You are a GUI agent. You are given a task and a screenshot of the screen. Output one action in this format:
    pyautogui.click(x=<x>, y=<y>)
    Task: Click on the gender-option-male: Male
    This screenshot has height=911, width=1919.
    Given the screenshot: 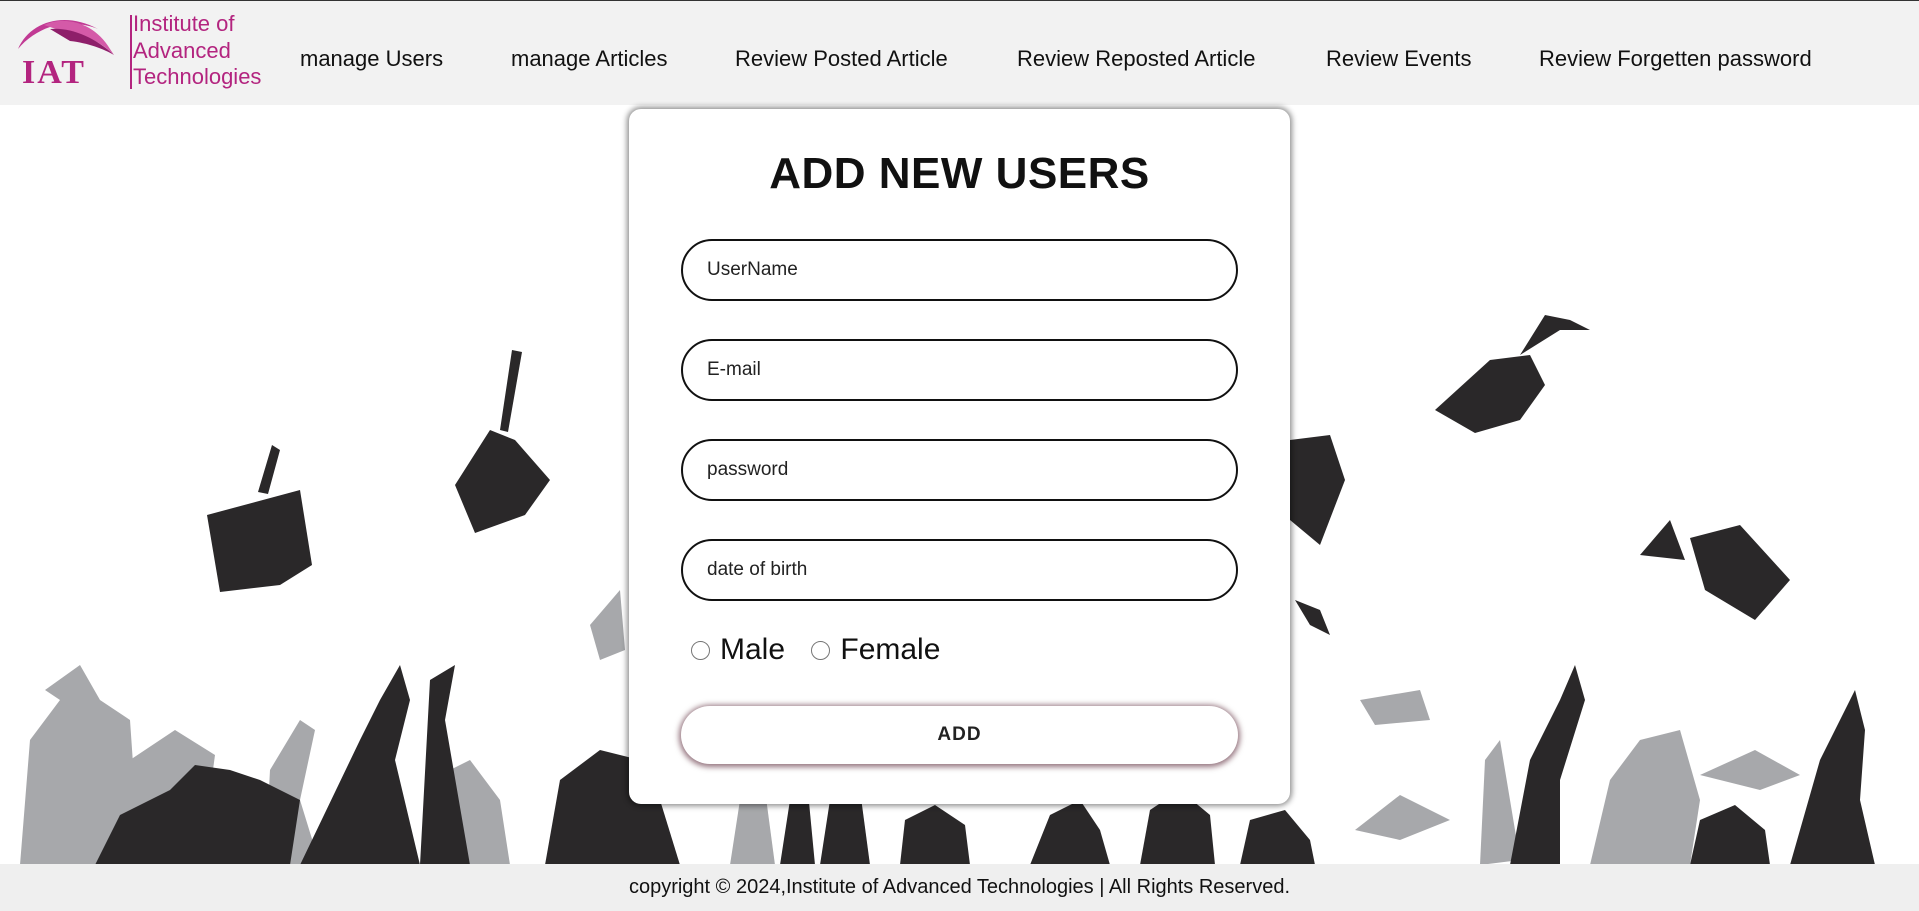 What is the action you would take?
    pyautogui.click(x=738, y=650)
    